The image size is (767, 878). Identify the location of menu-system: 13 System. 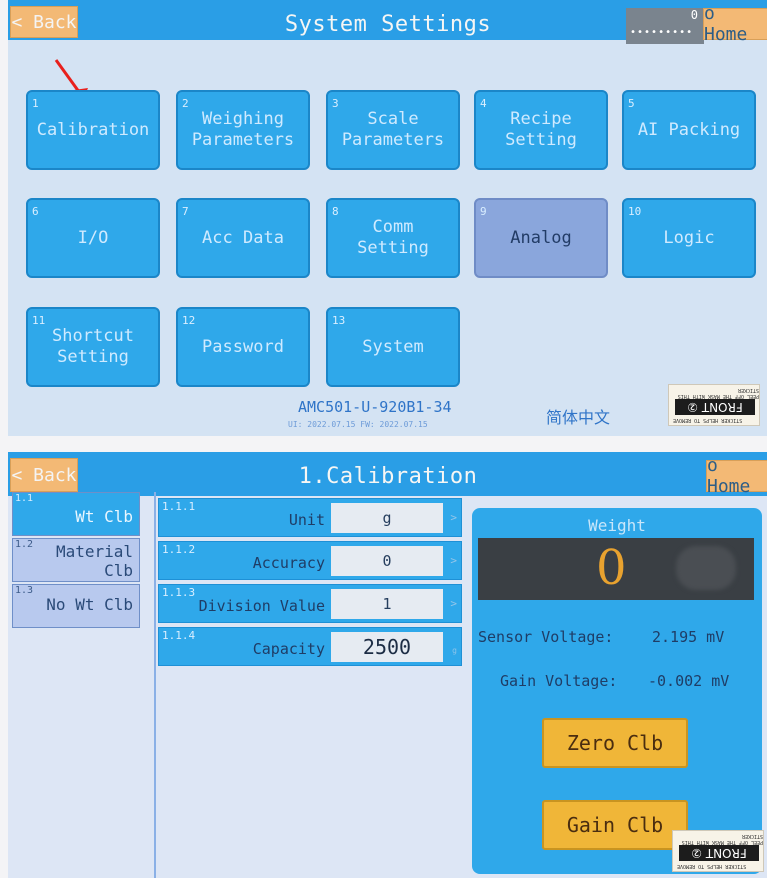
(393, 347).